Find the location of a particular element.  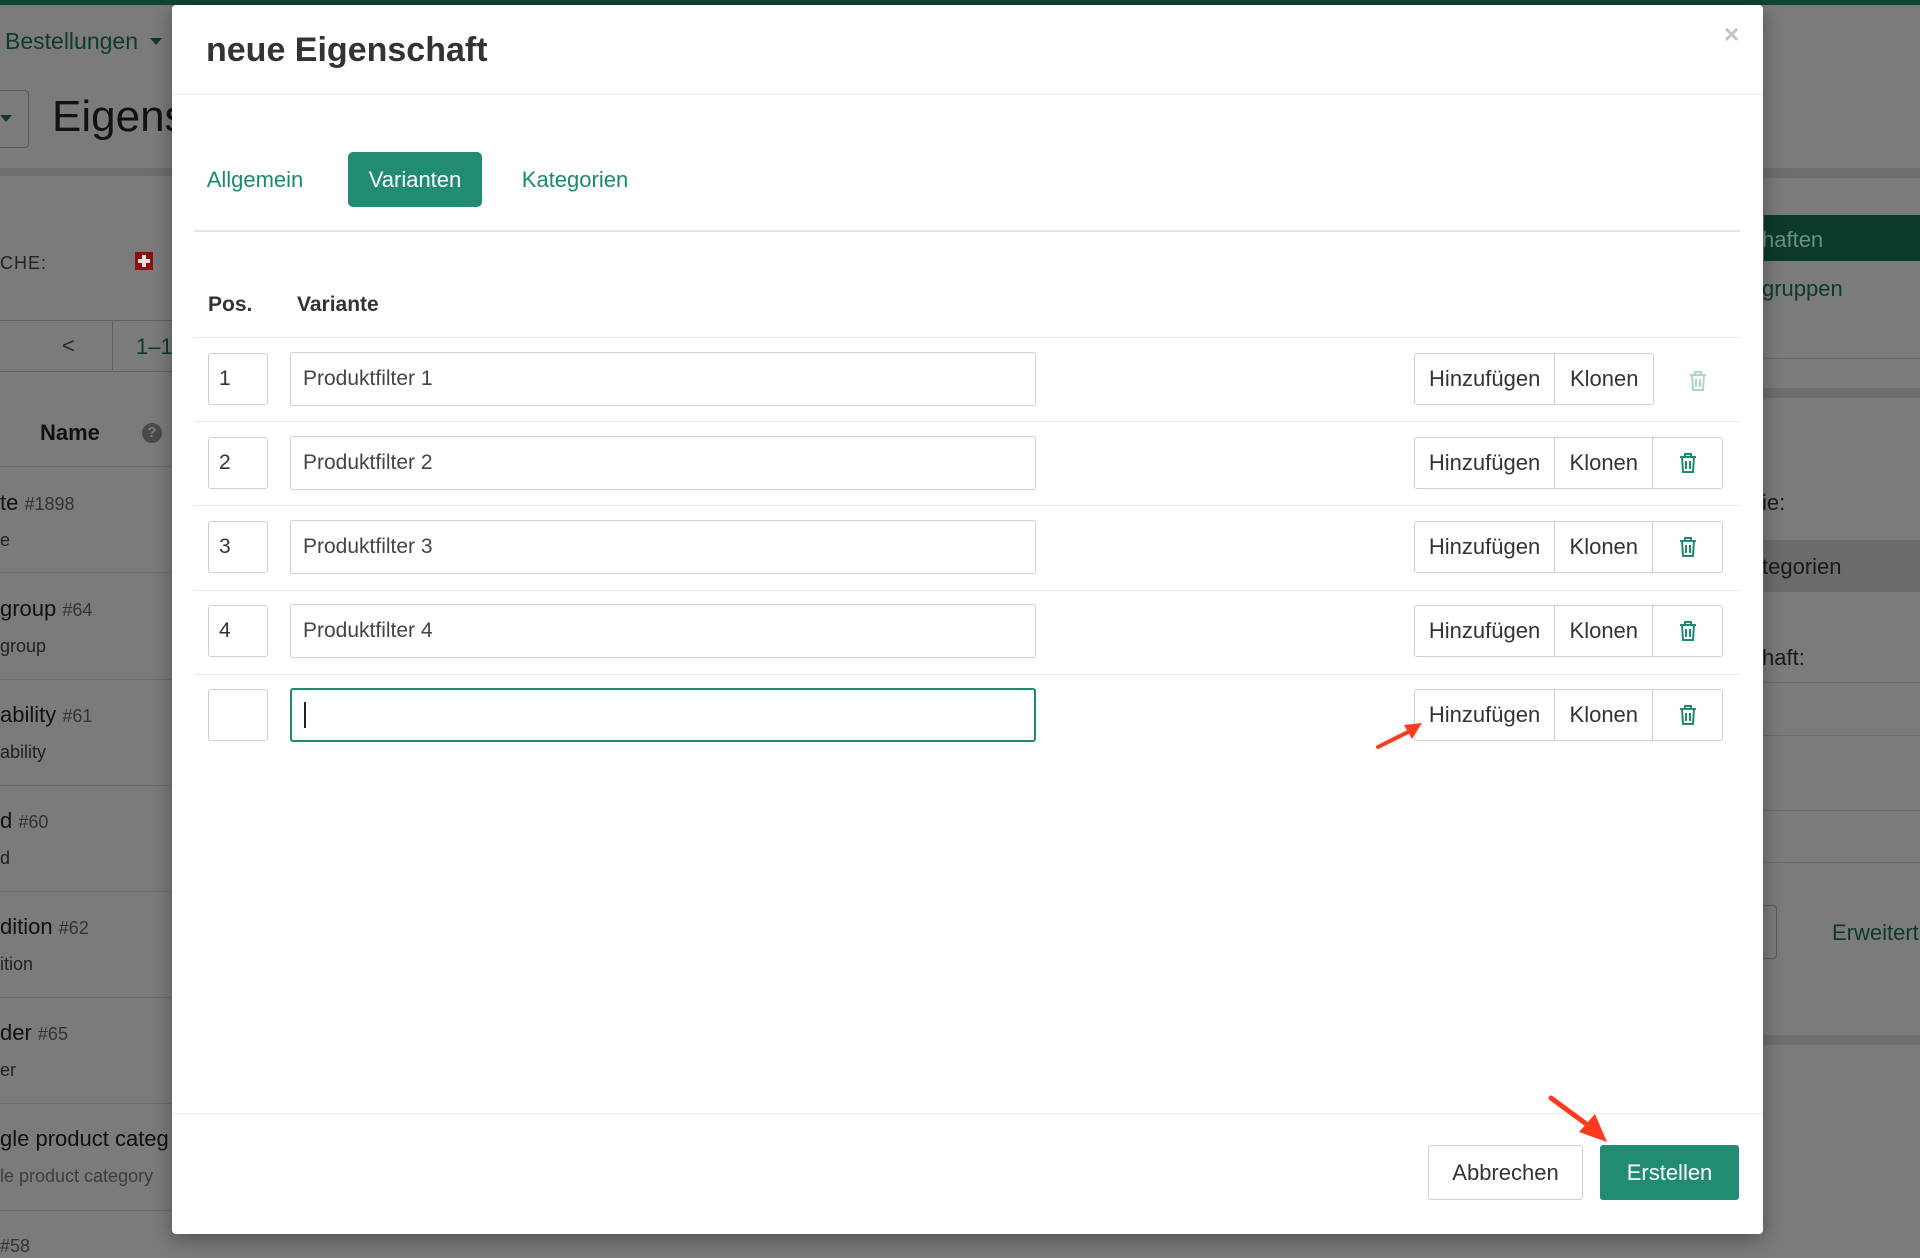

list-item-title: d #60 is located at coordinates (24, 821).